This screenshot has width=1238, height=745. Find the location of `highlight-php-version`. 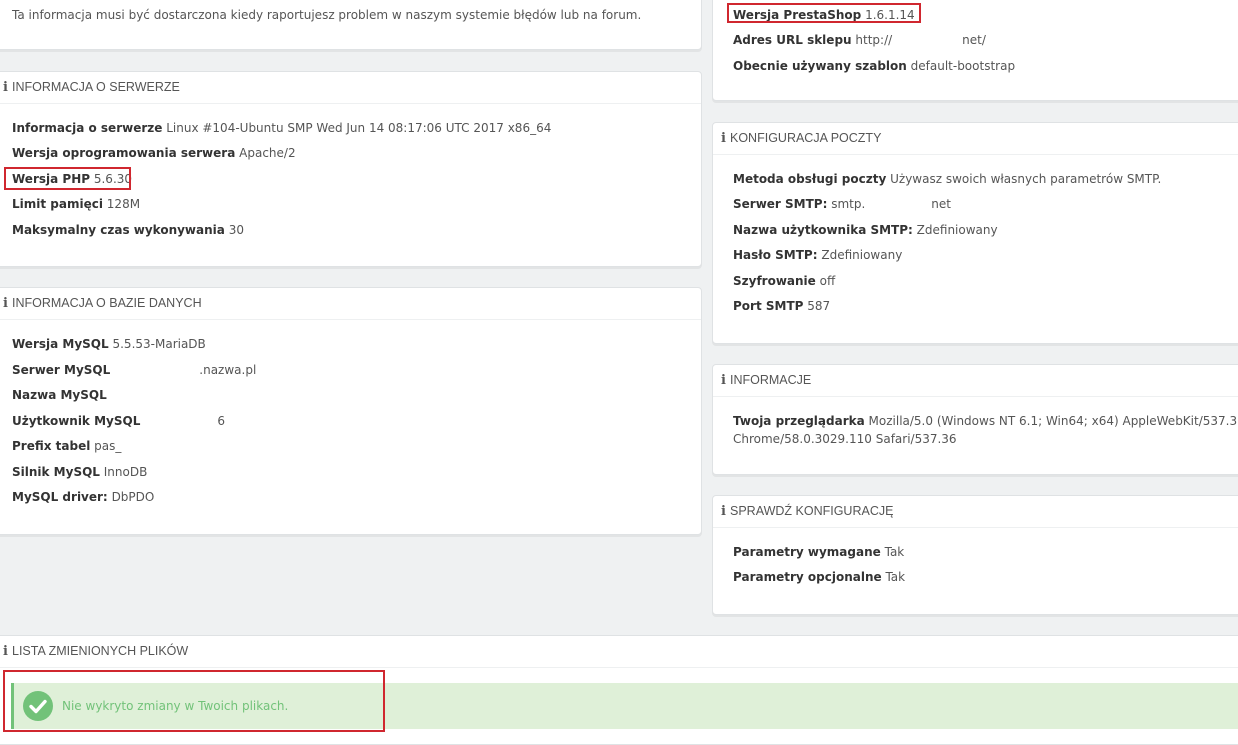

highlight-php-version is located at coordinates (67, 178).